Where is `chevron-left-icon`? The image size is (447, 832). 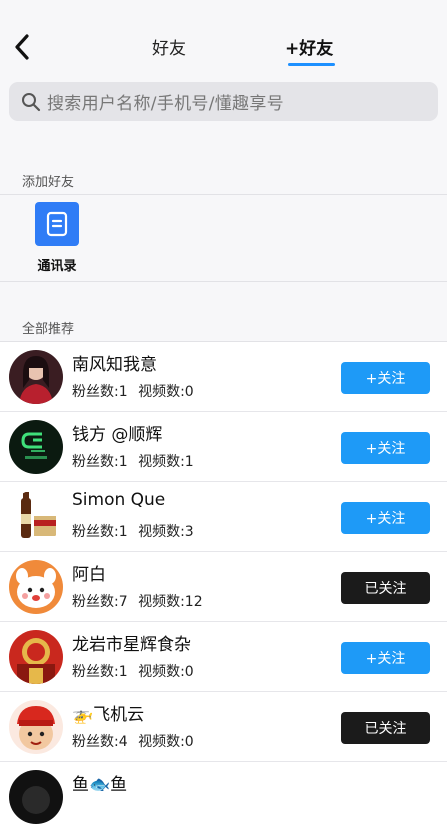 chevron-left-icon is located at coordinates (22, 47).